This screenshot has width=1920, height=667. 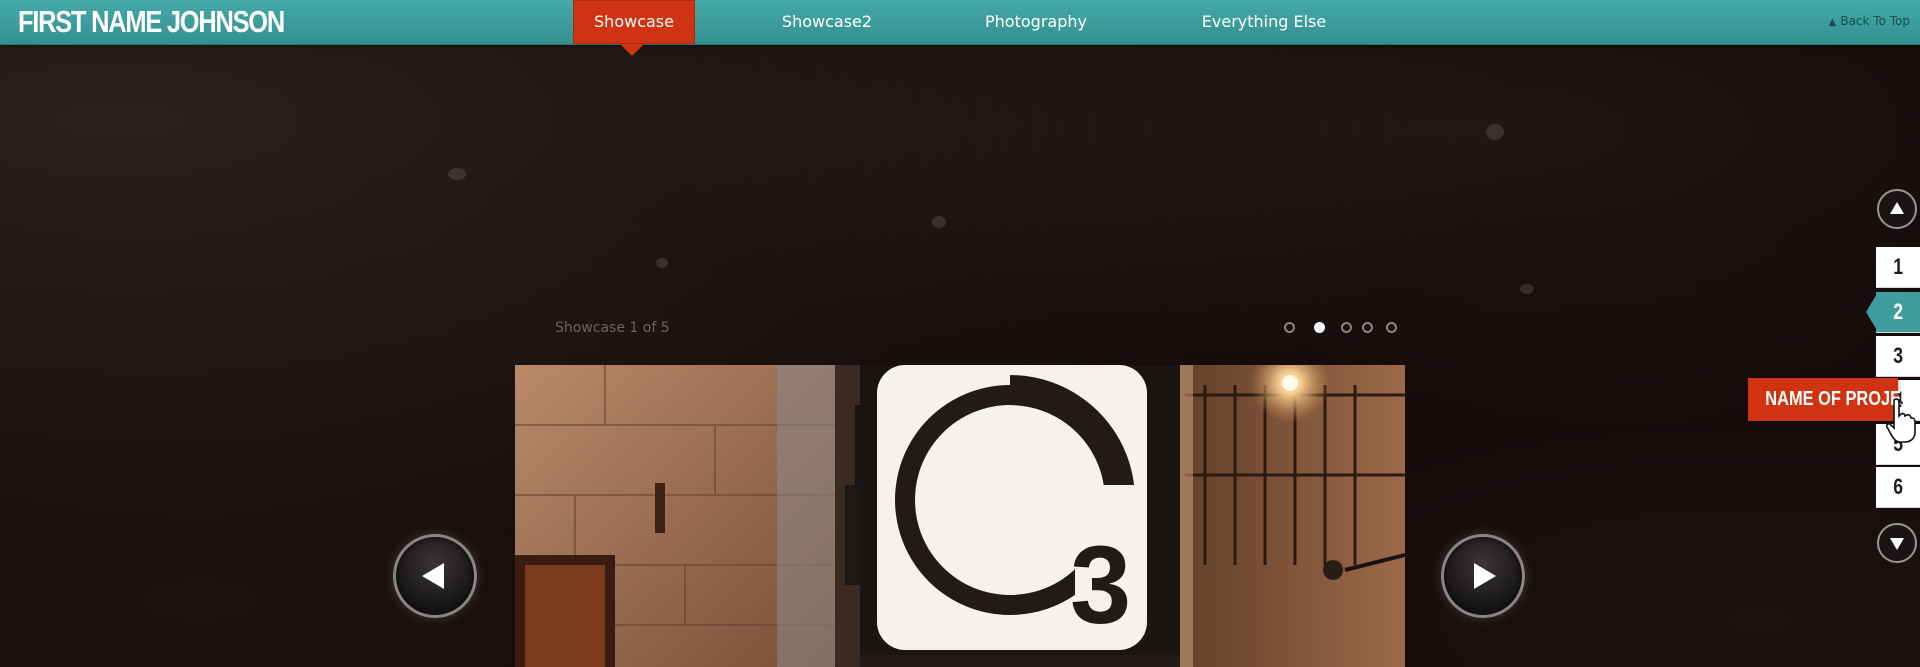 What do you see at coordinates (1100, 585) in the screenshot?
I see `sign-number: 3` at bounding box center [1100, 585].